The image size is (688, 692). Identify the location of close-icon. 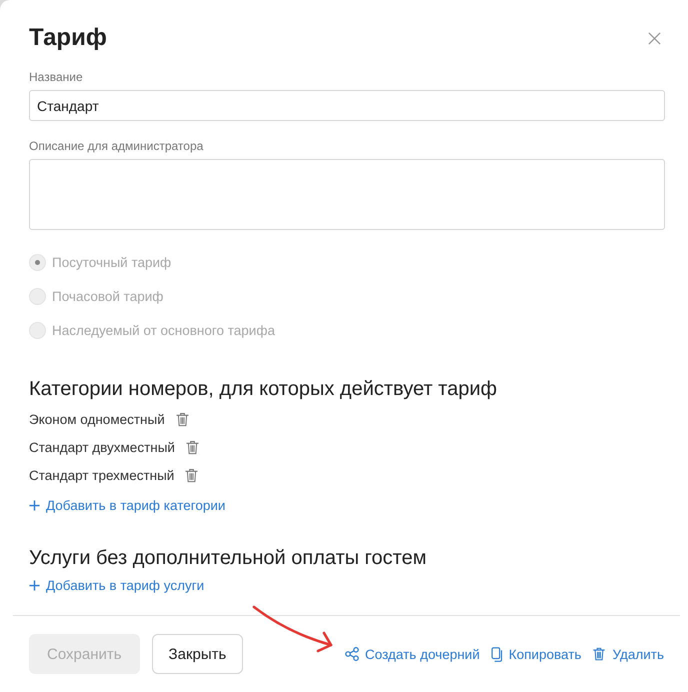
(654, 38).